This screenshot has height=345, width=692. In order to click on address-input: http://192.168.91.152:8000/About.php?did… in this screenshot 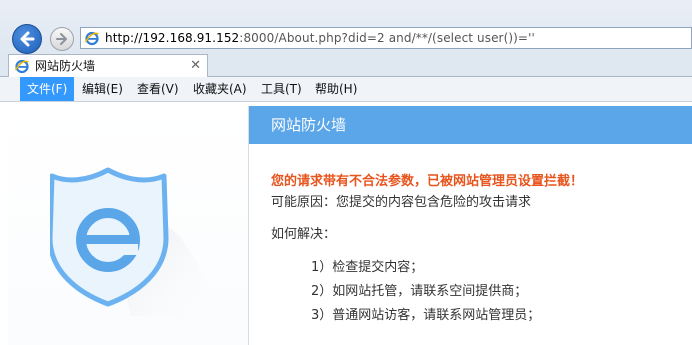, I will do `click(386, 38)`.